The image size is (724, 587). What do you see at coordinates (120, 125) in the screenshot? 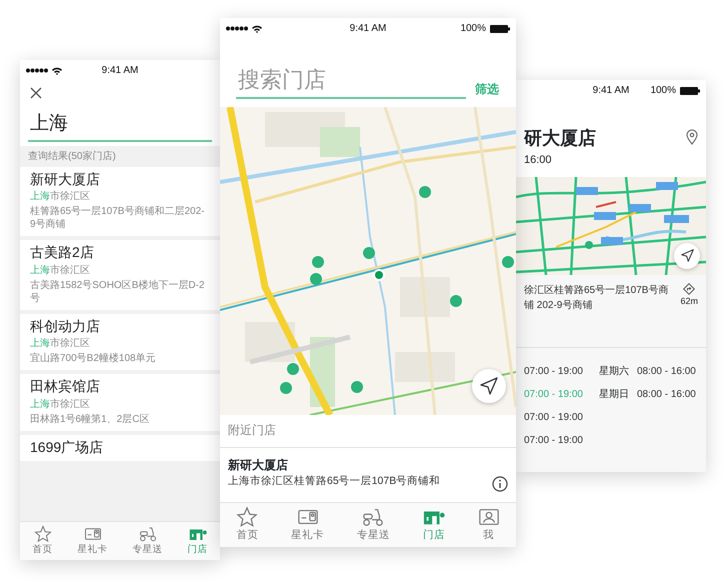
I see `search-field: 上海` at bounding box center [120, 125].